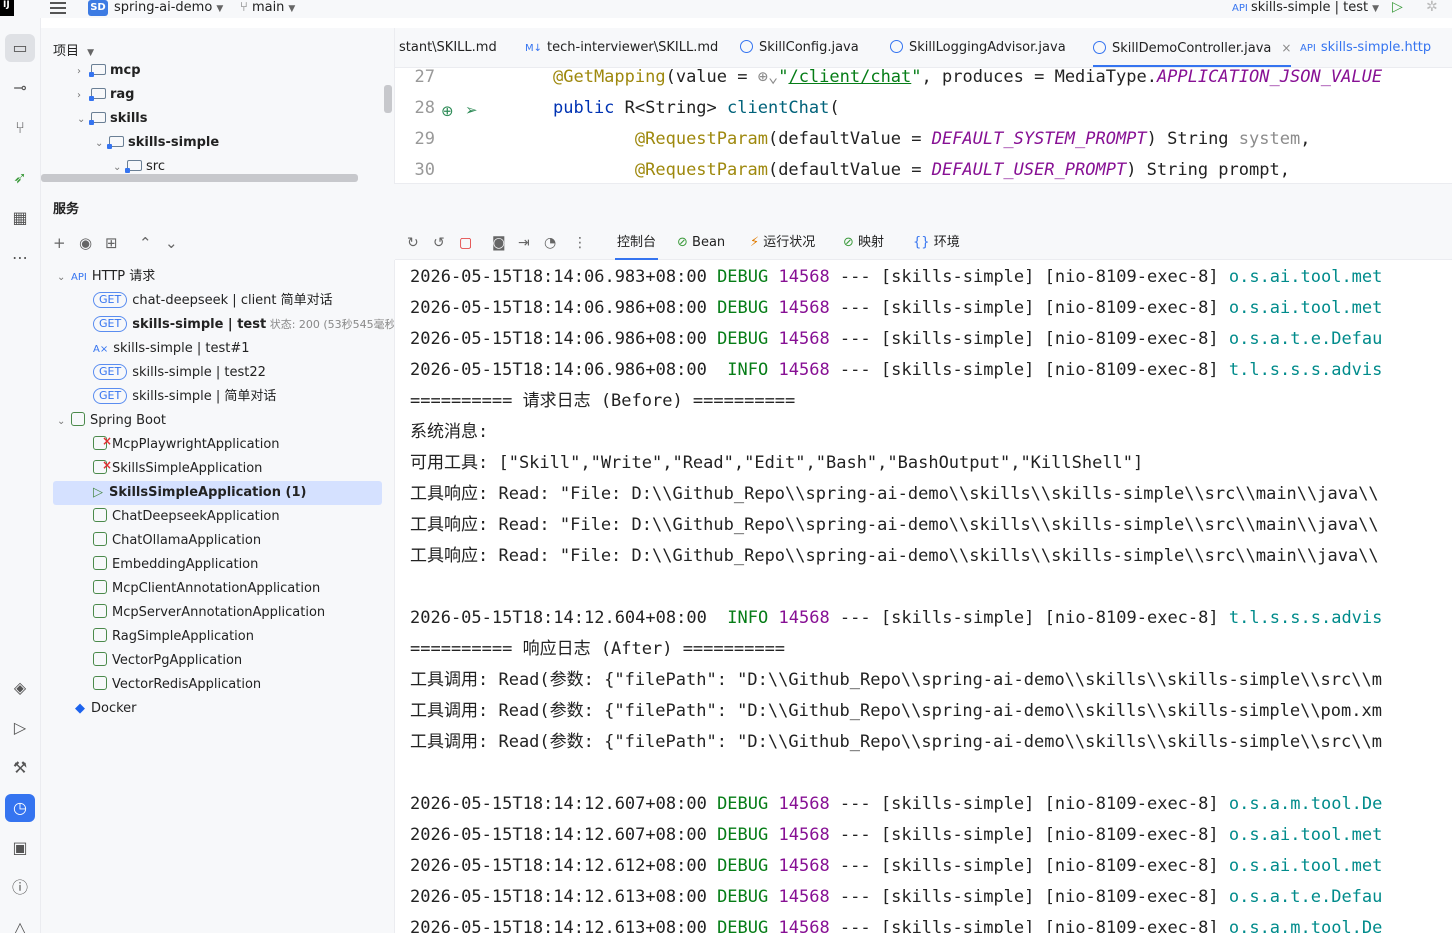  Describe the element at coordinates (804, 835) in the screenshot. I see `log-pid: 14568` at that location.